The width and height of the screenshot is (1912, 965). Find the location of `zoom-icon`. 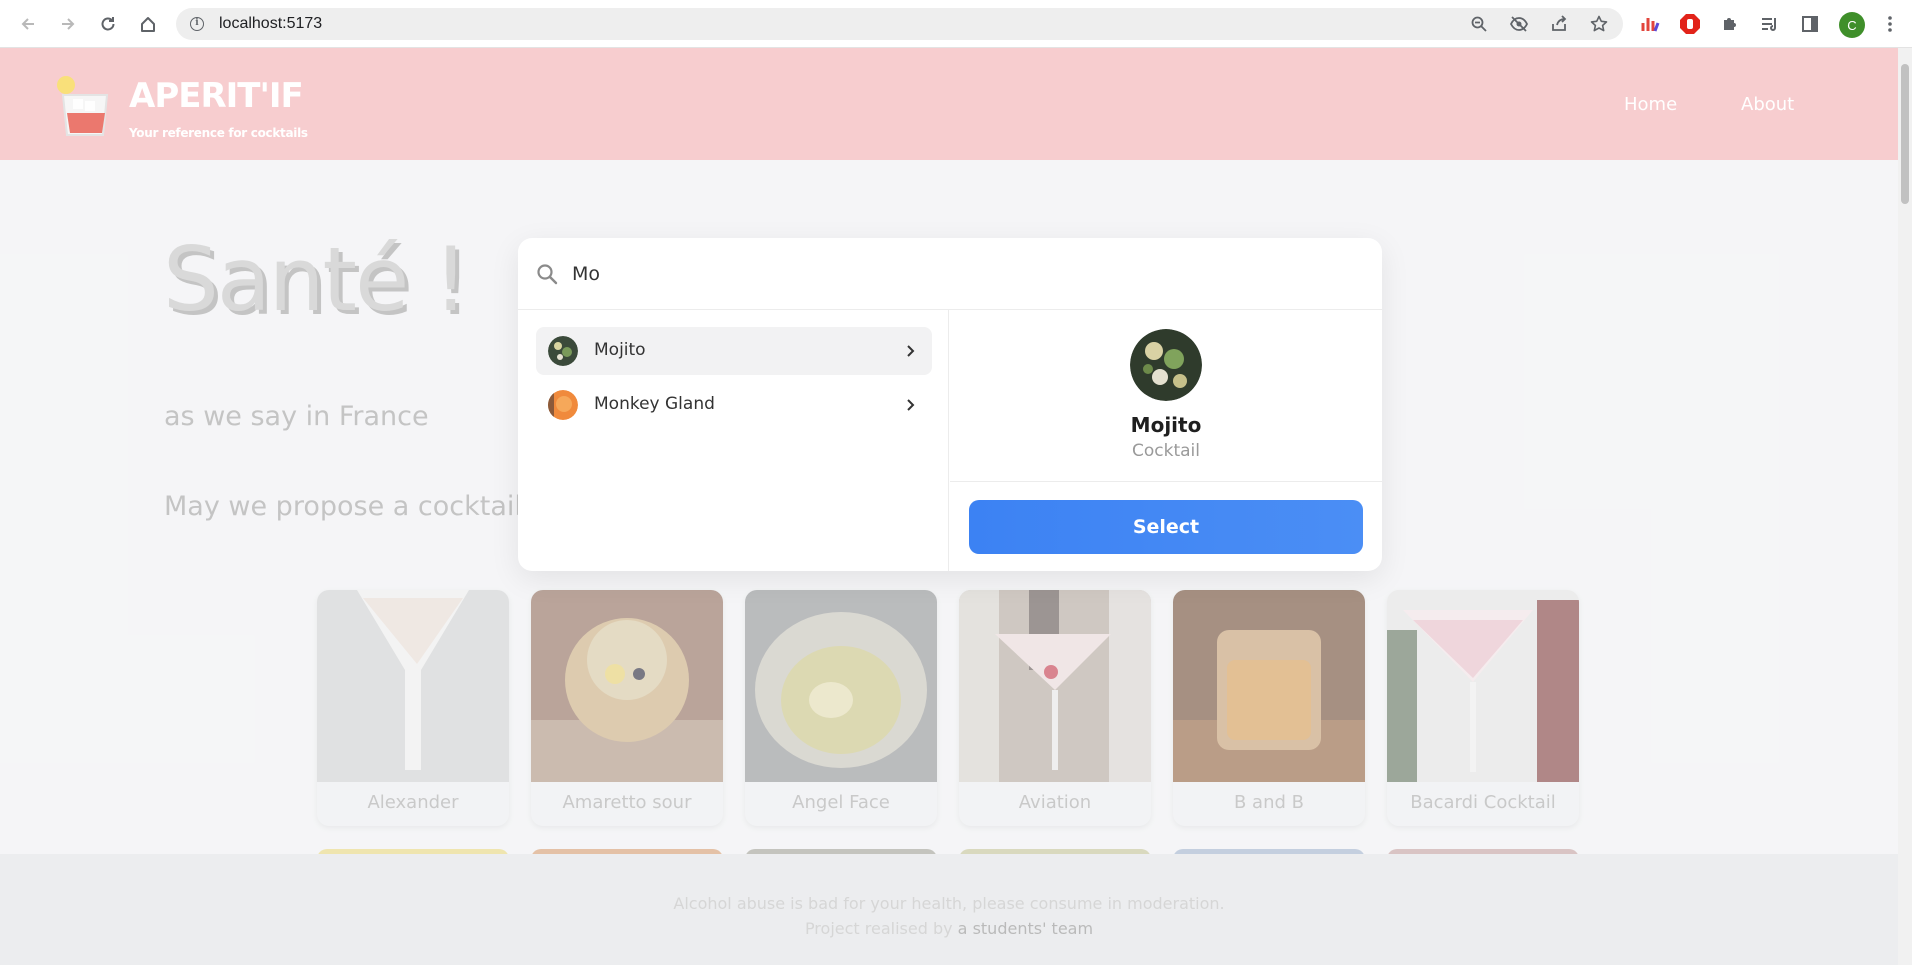

zoom-icon is located at coordinates (1479, 24).